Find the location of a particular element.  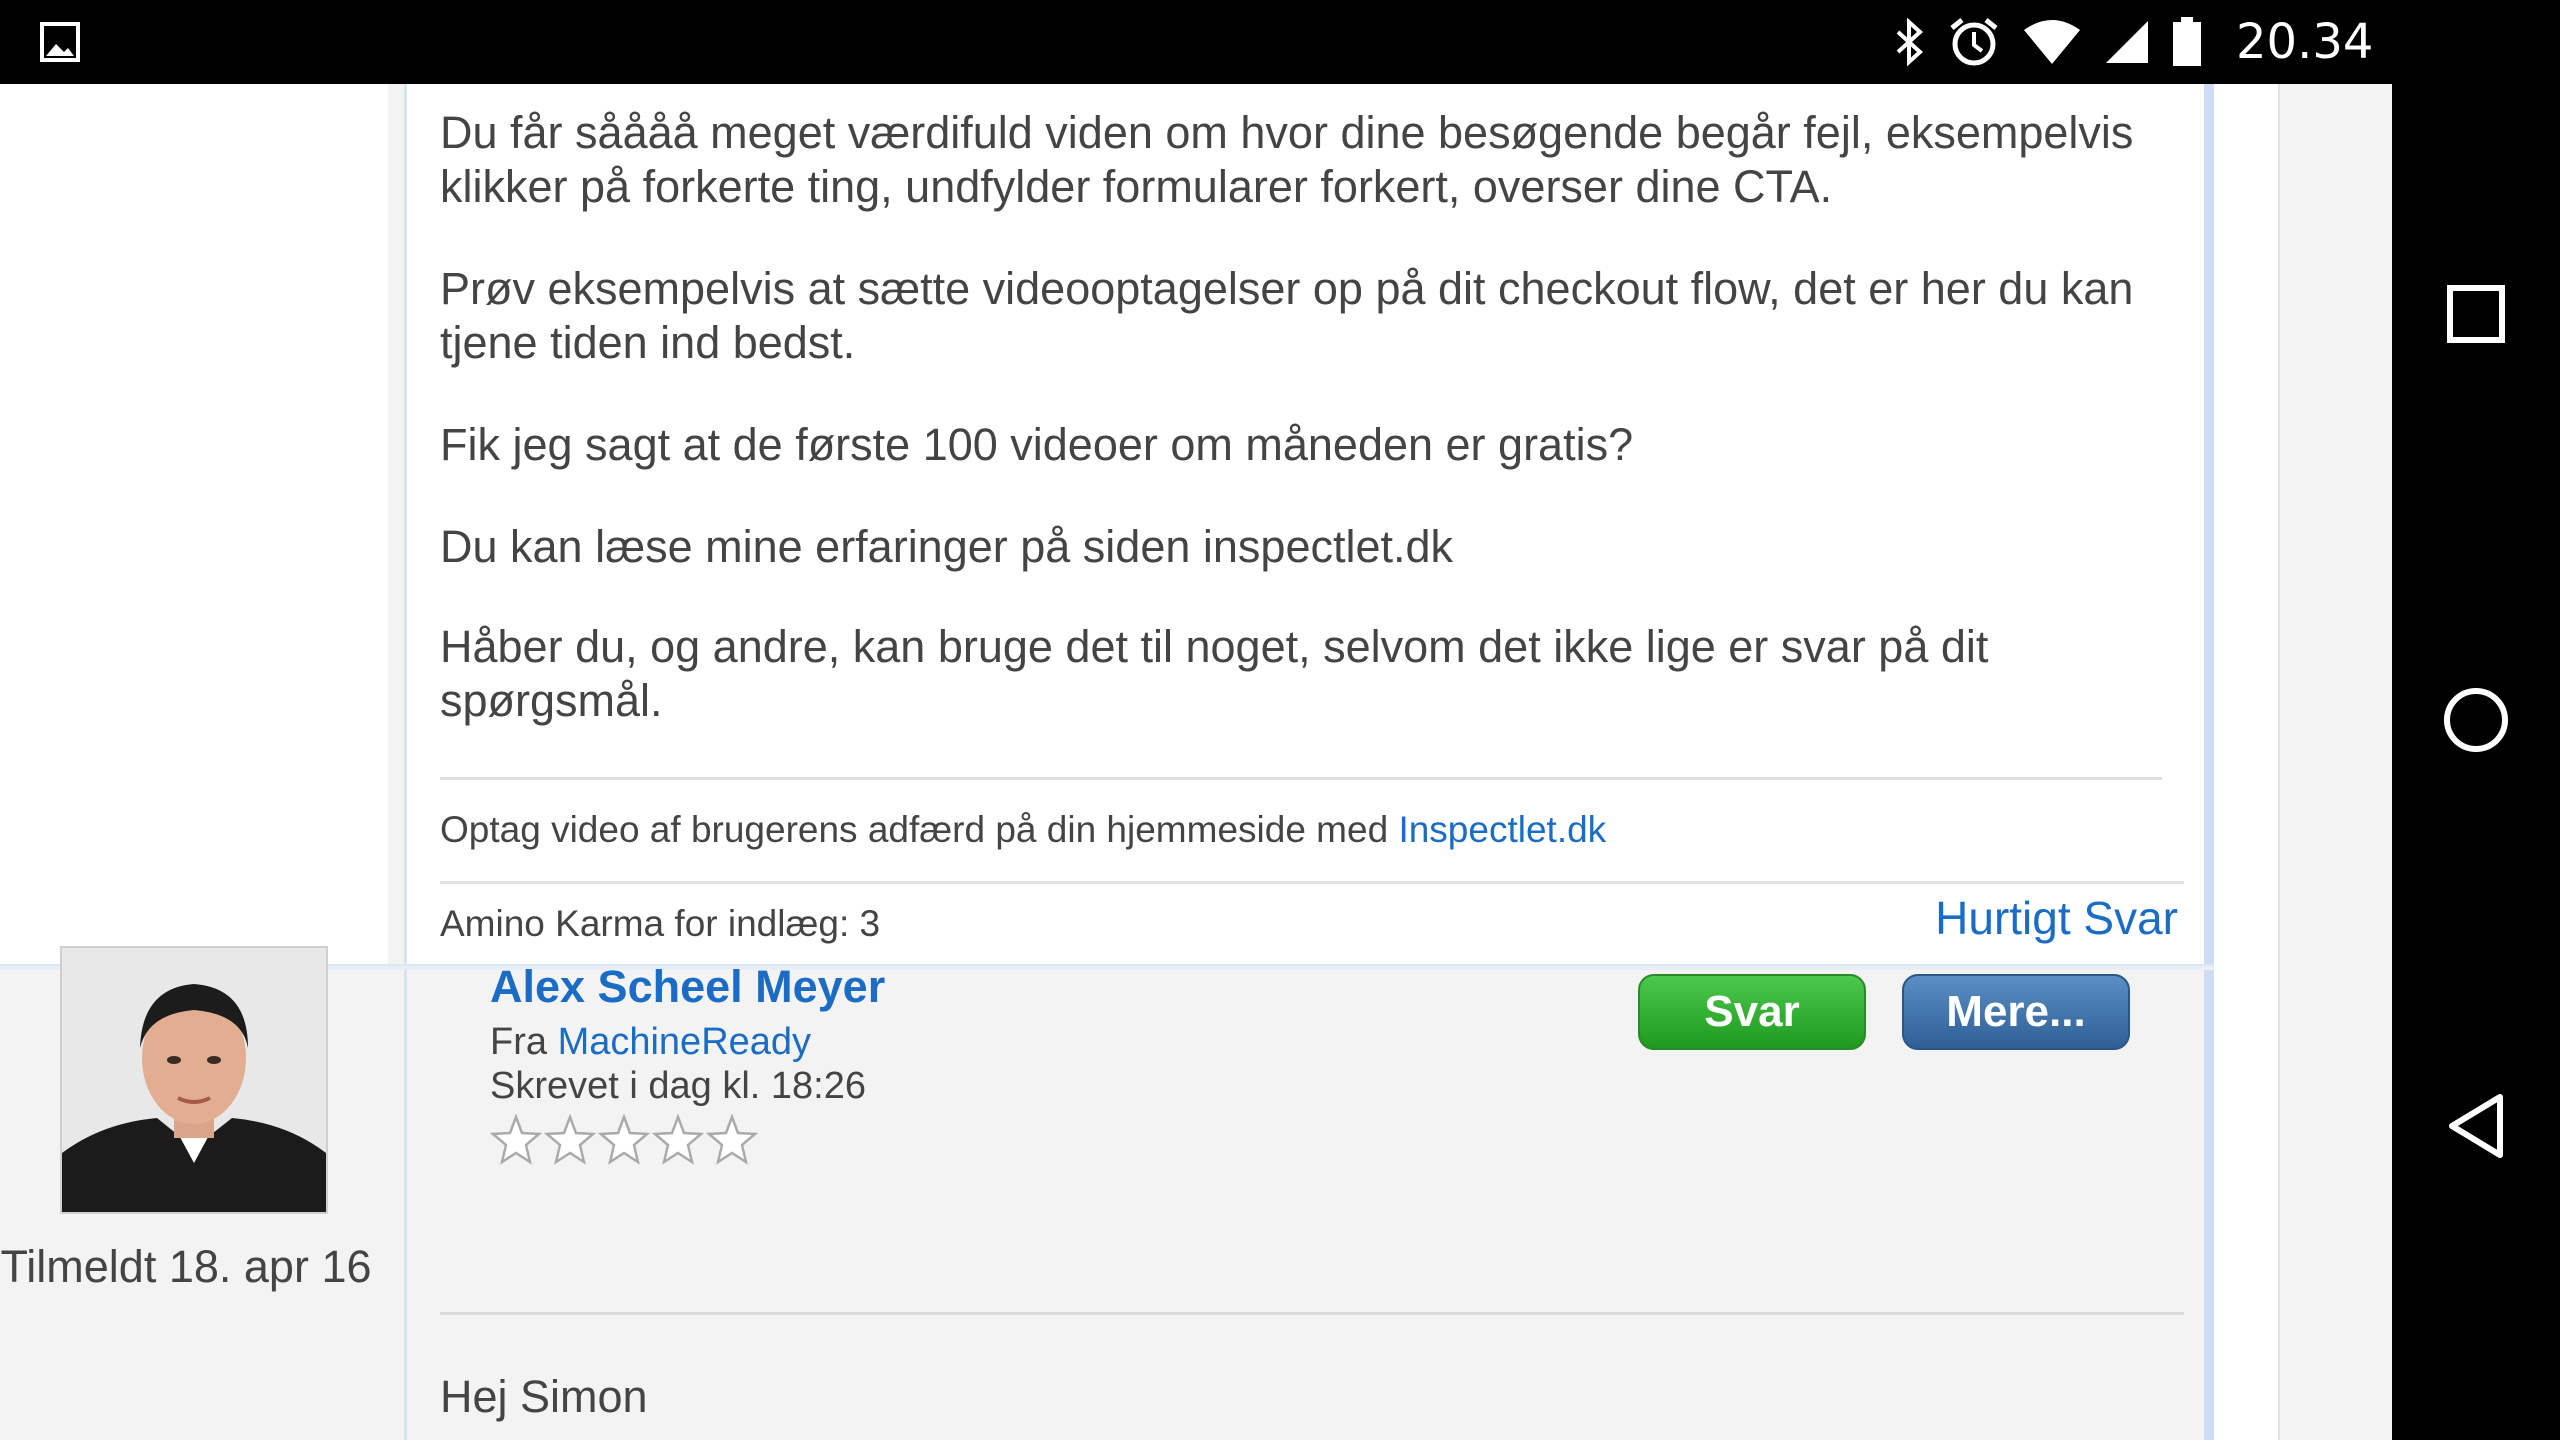

avatar is located at coordinates (194, 1080).